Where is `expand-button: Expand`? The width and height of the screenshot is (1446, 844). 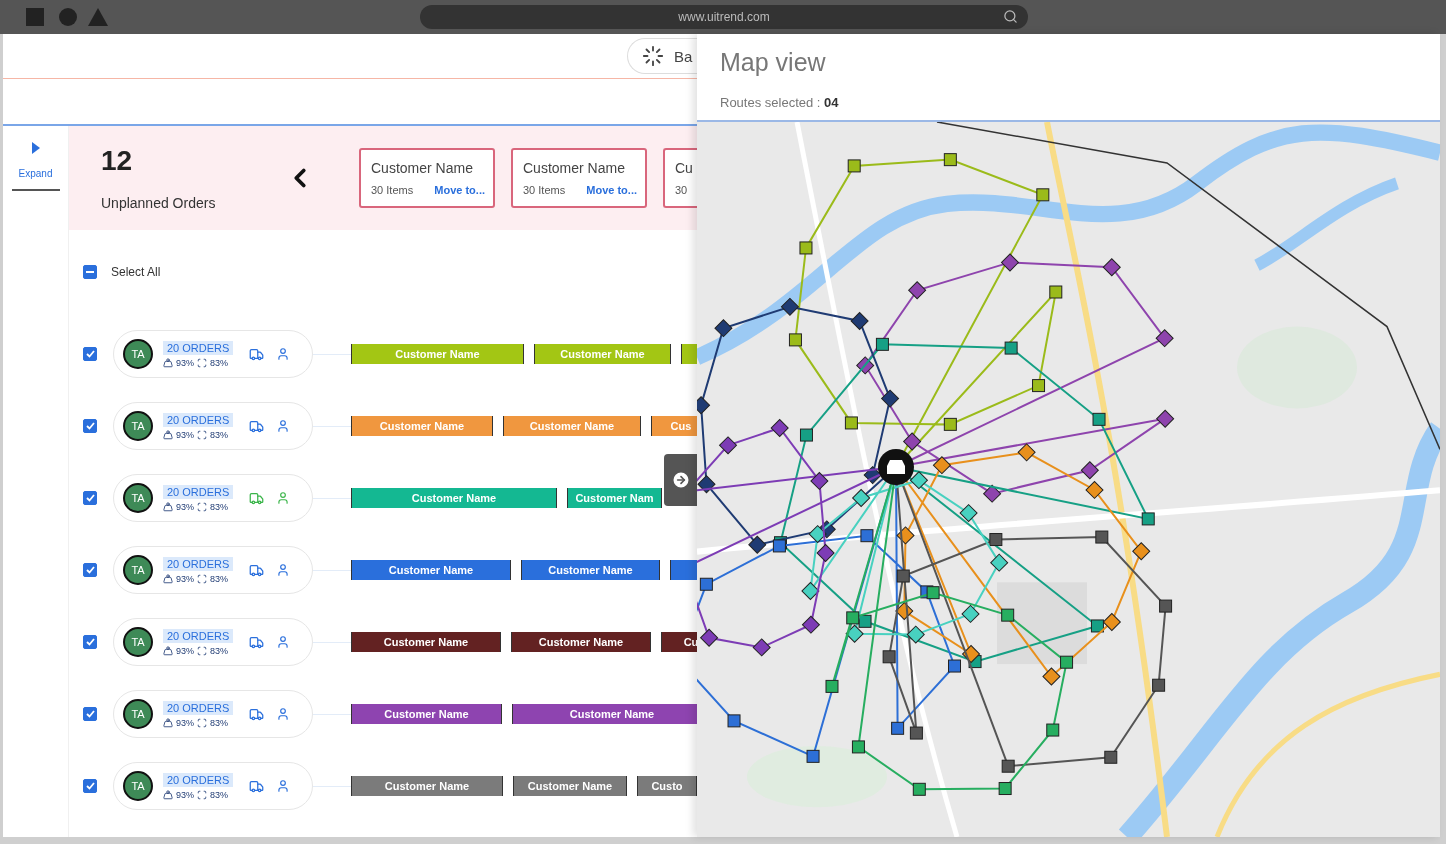 expand-button: Expand is located at coordinates (35, 166).